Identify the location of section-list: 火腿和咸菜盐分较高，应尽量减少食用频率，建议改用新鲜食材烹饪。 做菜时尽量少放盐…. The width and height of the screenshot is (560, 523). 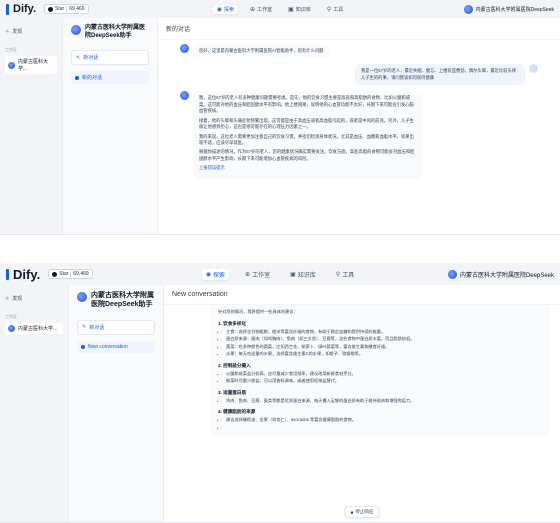
(380, 378).